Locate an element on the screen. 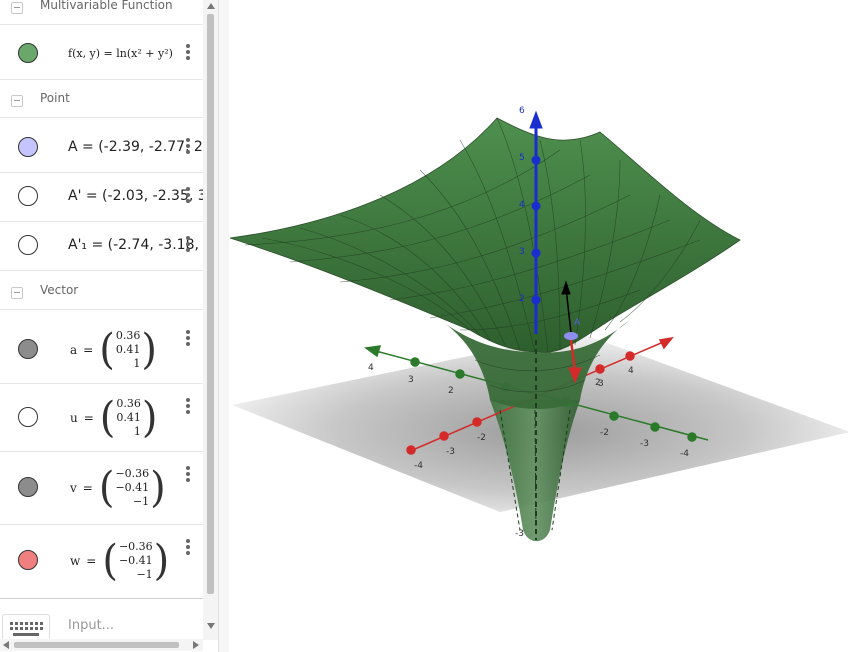 The height and width of the screenshot is (652, 848). z-tick-label: 3 is located at coordinates (522, 252).